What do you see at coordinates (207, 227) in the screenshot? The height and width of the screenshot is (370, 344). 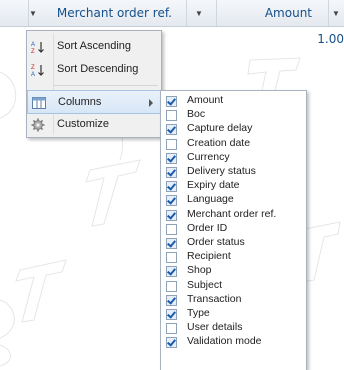 I see `column-toggle-label: Order ID` at bounding box center [207, 227].